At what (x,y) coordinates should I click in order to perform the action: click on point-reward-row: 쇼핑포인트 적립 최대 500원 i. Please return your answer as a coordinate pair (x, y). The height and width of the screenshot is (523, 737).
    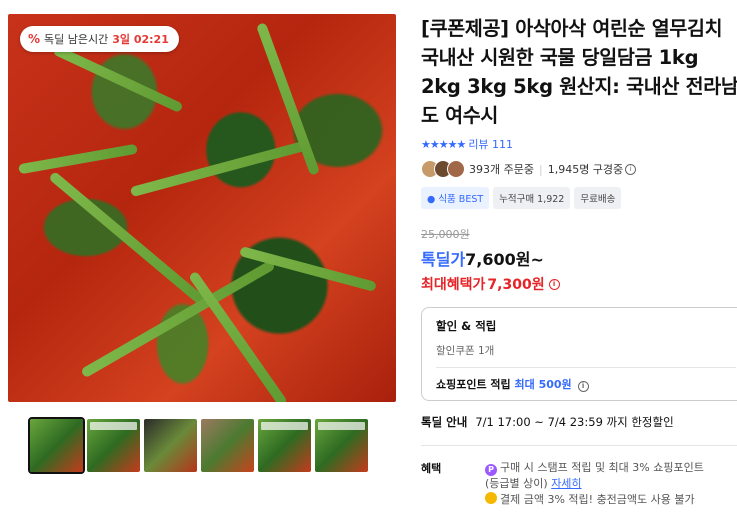
    Looking at the image, I should click on (586, 384).